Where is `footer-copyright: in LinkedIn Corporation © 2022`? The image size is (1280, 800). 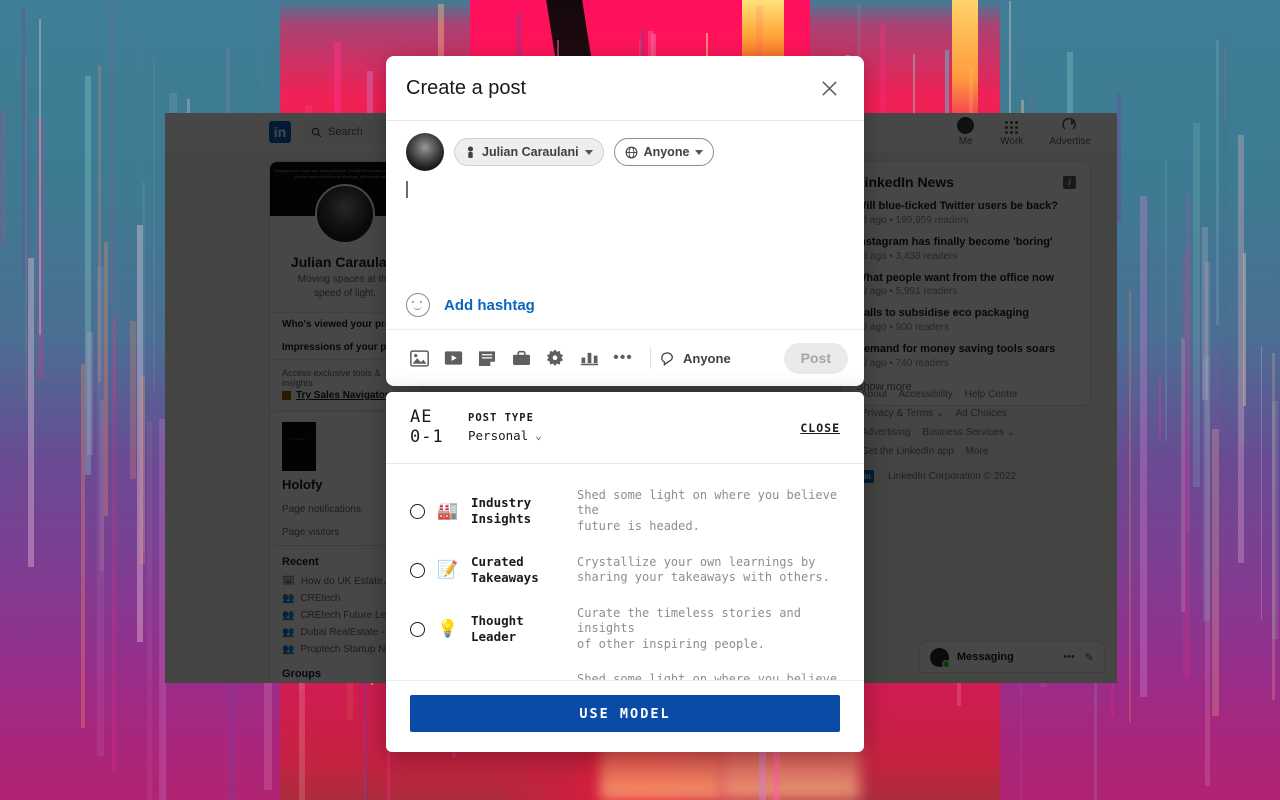
footer-copyright: in LinkedIn Corporation © 2022 is located at coordinates (976, 476).